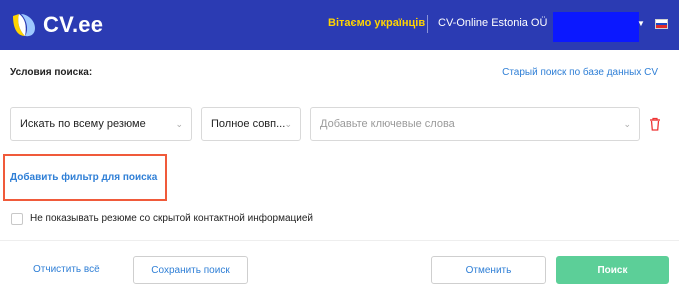  Describe the element at coordinates (488, 270) in the screenshot. I see `cancel-button: Отменить` at that location.